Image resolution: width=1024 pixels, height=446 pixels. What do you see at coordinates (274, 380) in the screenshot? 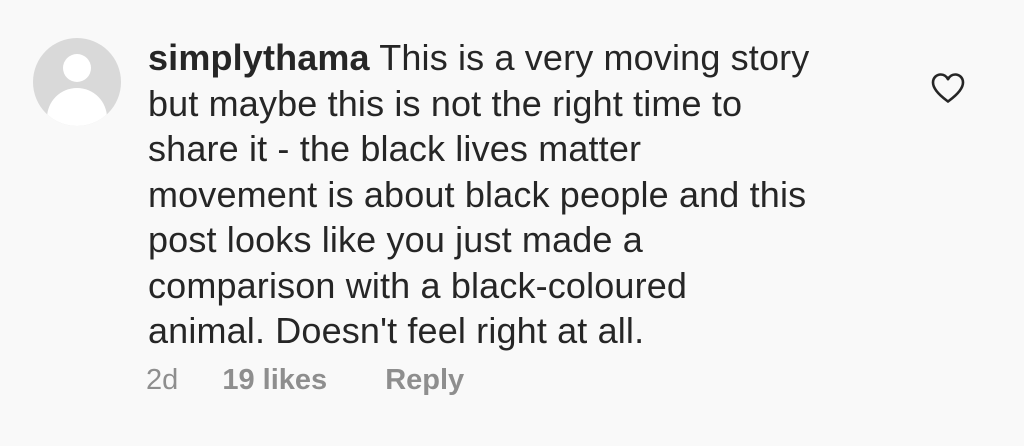
I see `comment-likes-count: 19 likes` at bounding box center [274, 380].